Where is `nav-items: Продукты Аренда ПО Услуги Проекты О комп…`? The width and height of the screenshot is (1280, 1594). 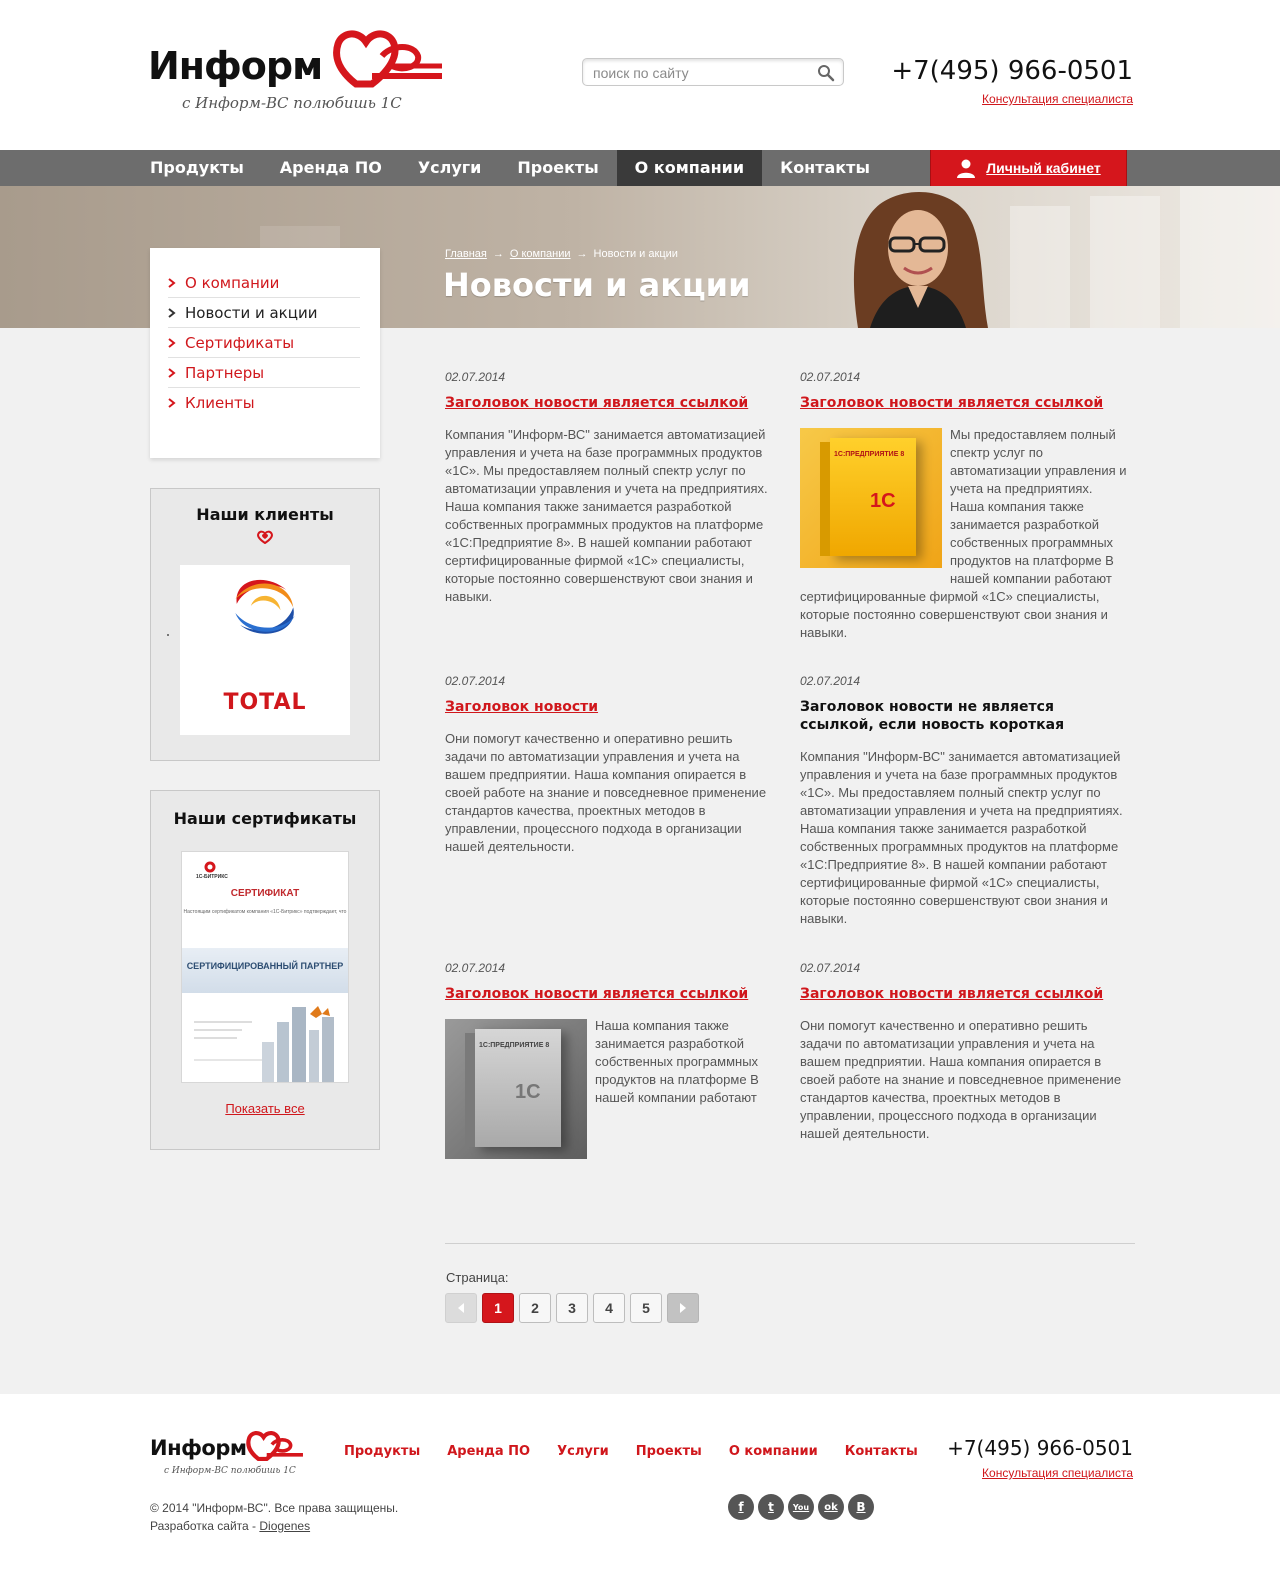
nav-items: Продукты Аренда ПО Услуги Проекты О комп… is located at coordinates (510, 168).